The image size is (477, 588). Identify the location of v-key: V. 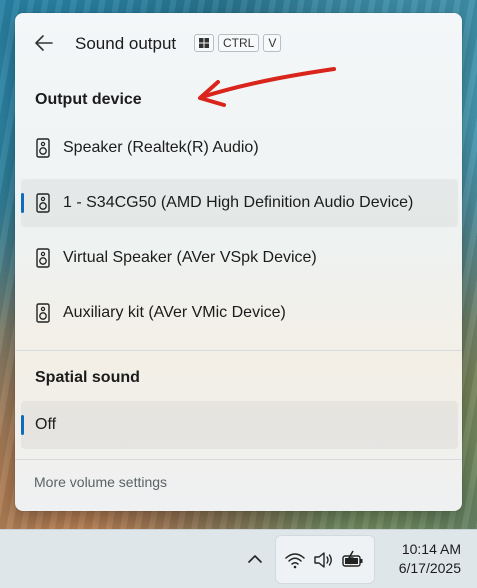
(272, 43).